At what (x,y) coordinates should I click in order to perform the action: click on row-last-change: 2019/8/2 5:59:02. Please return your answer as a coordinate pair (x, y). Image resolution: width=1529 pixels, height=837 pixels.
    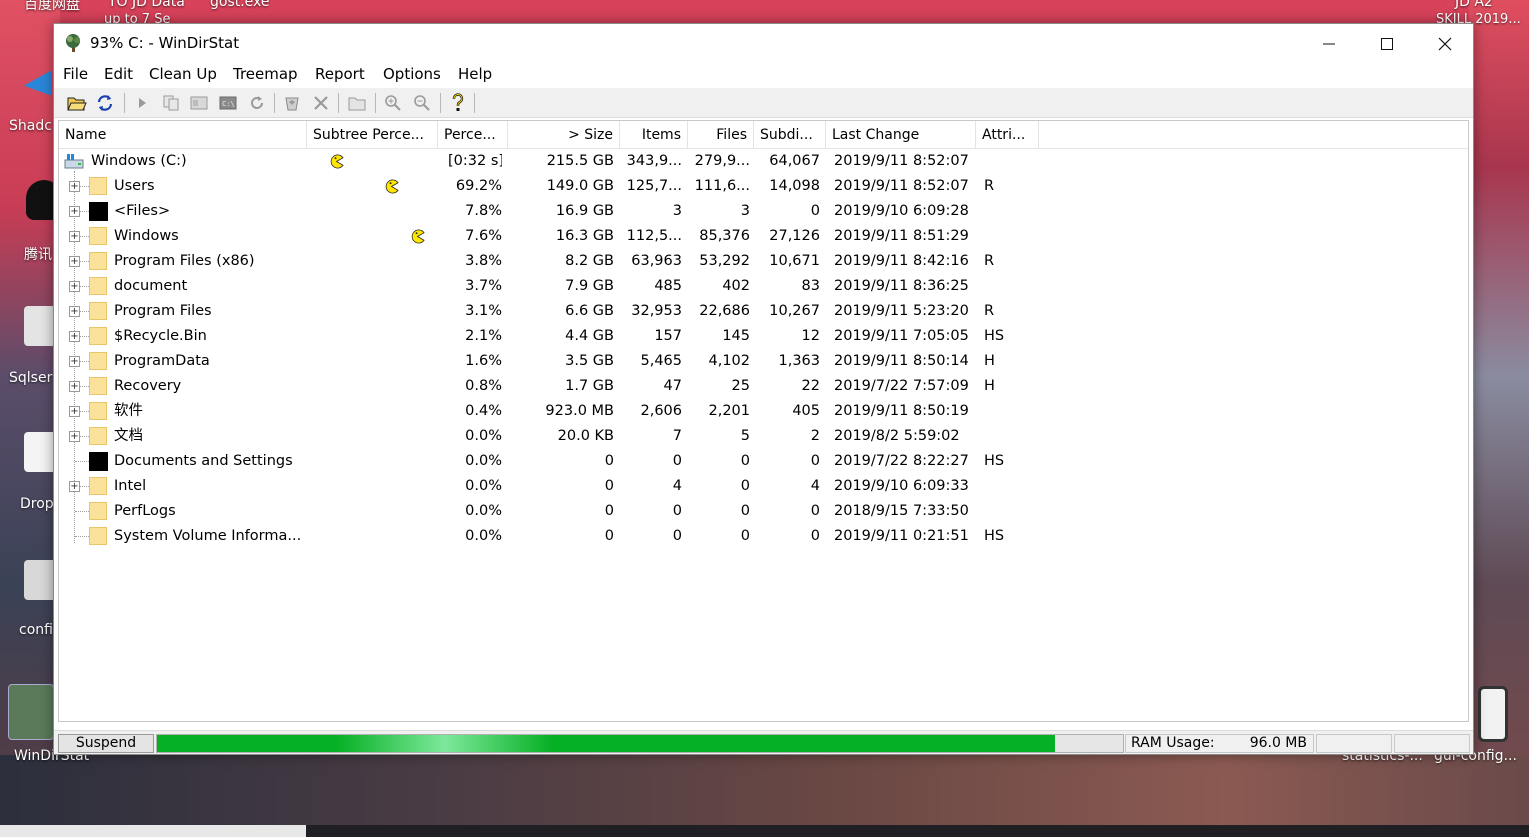
    Looking at the image, I should click on (897, 436).